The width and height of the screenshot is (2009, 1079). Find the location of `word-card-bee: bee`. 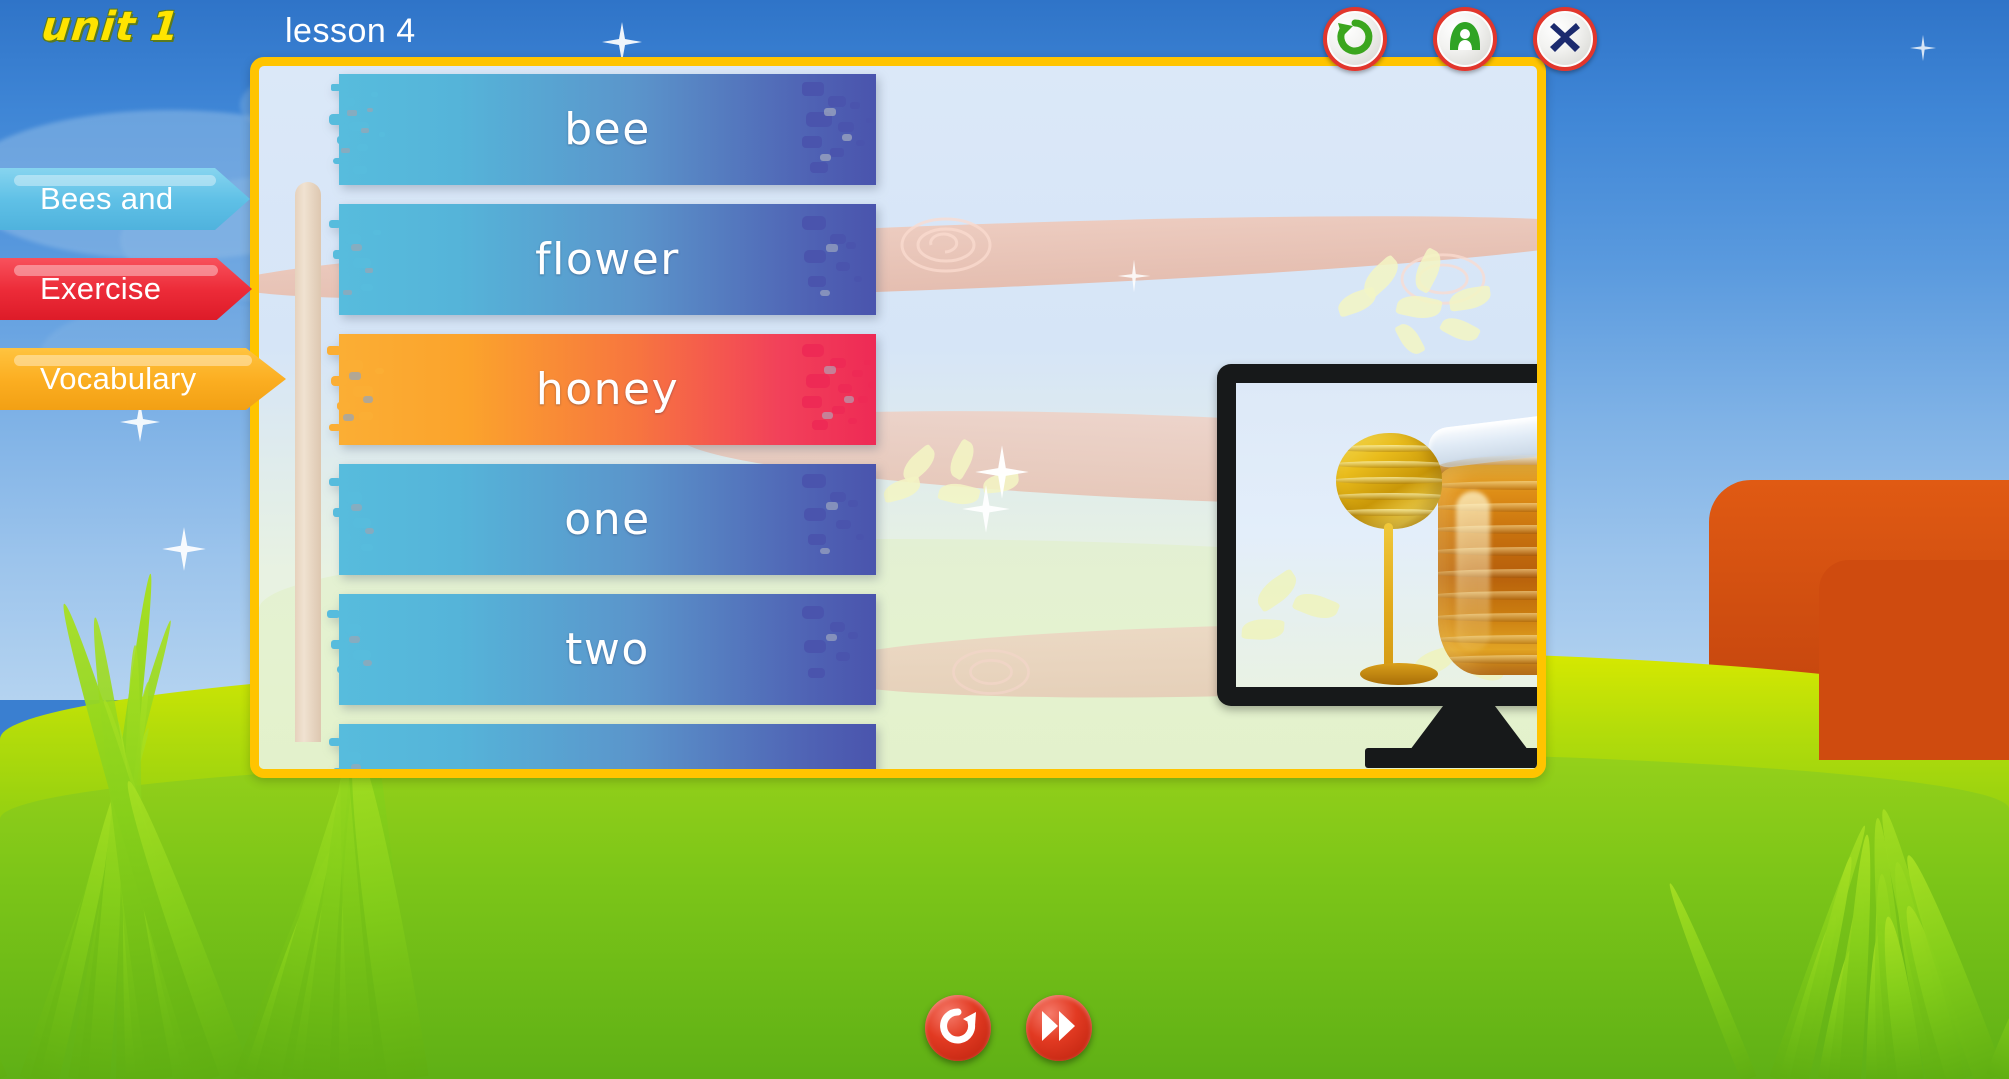

word-card-bee: bee is located at coordinates (602, 129).